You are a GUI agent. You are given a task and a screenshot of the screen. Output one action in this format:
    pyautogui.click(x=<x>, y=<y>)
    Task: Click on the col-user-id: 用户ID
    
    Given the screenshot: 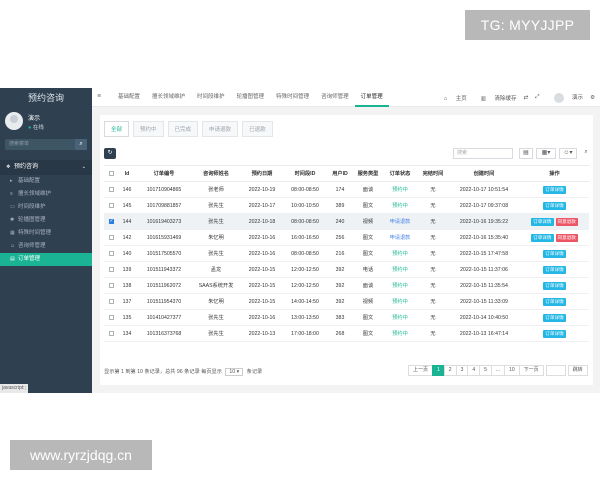 What is the action you would take?
    pyautogui.click(x=340, y=173)
    